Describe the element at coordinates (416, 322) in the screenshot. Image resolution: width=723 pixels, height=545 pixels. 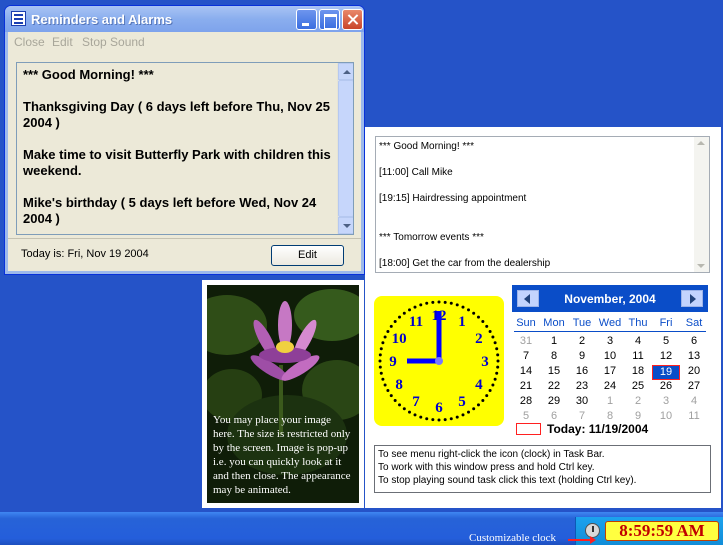
I see `clock-number: 11` at that location.